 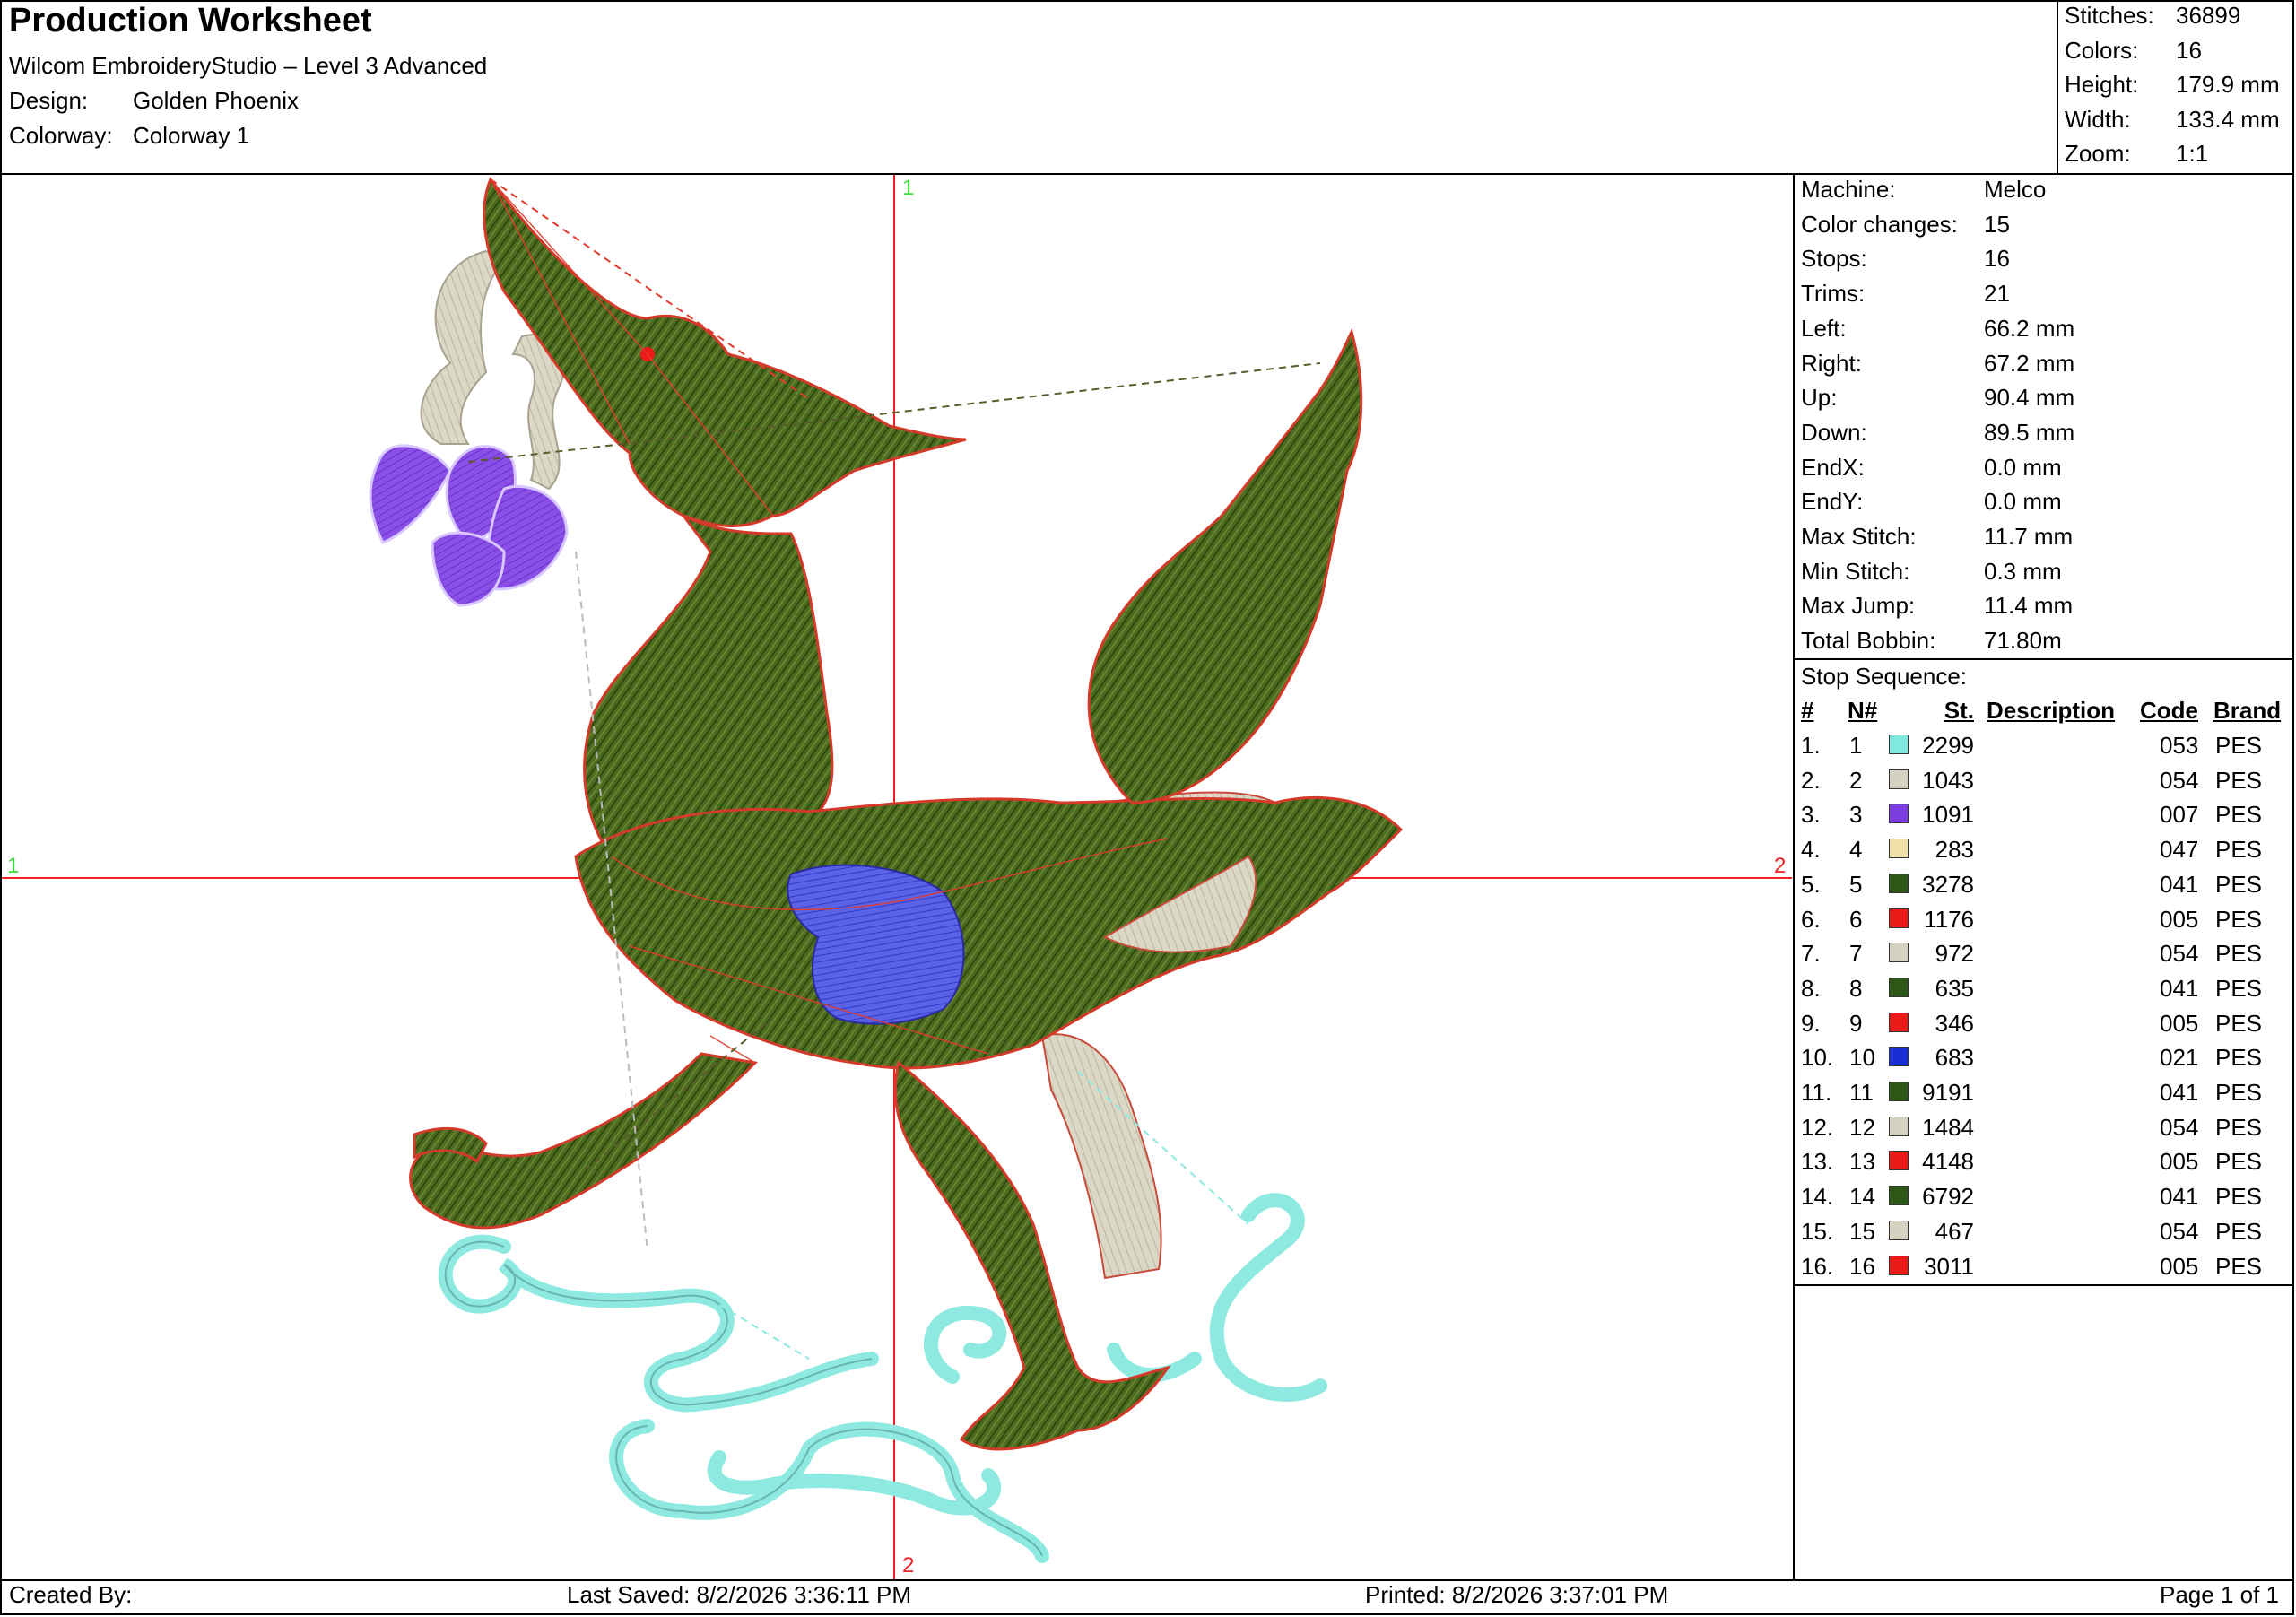 I want to click on printed-date: Printed: 8/2/2026 3:37:01 PM, so click(x=1517, y=1594).